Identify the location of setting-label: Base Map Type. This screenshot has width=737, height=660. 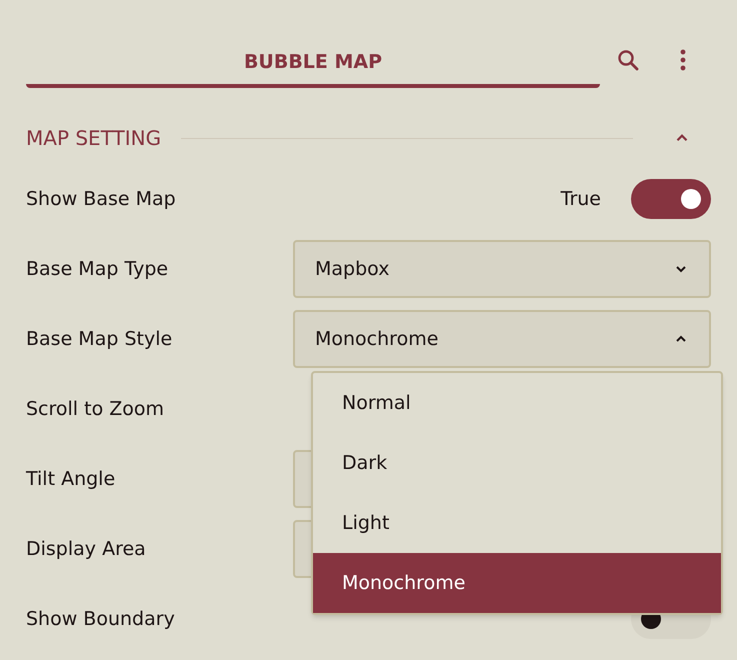
(97, 269).